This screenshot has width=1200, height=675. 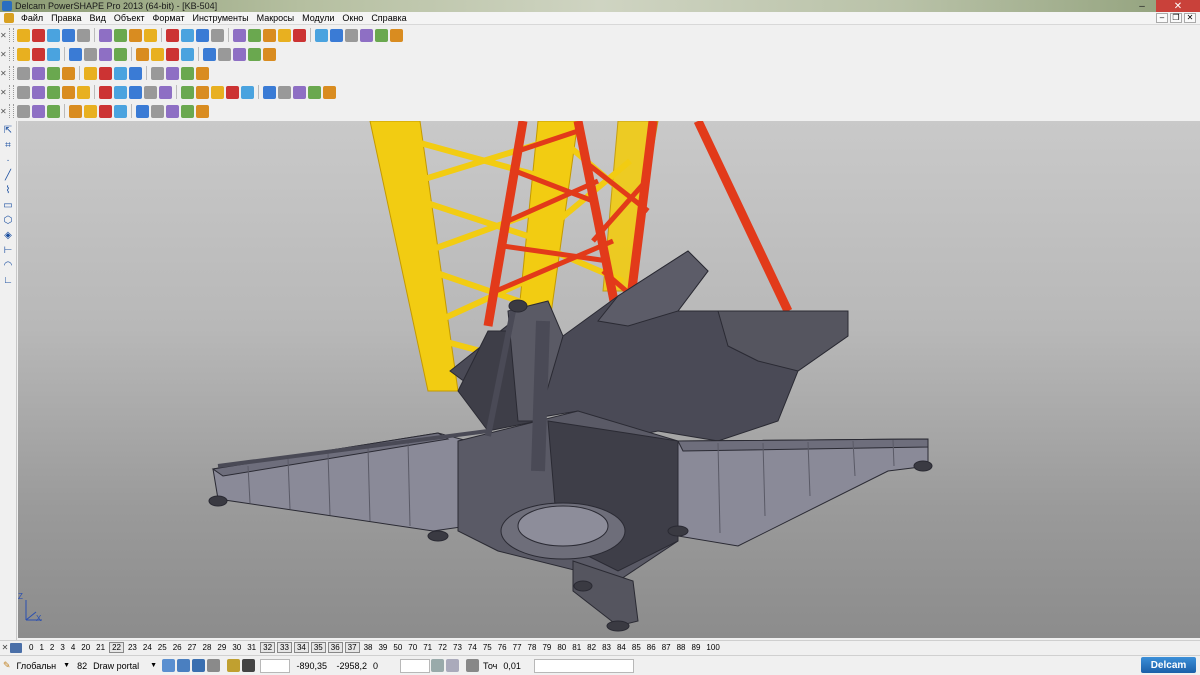 What do you see at coordinates (8, 175) in the screenshot?
I see `line-icon: ╱` at bounding box center [8, 175].